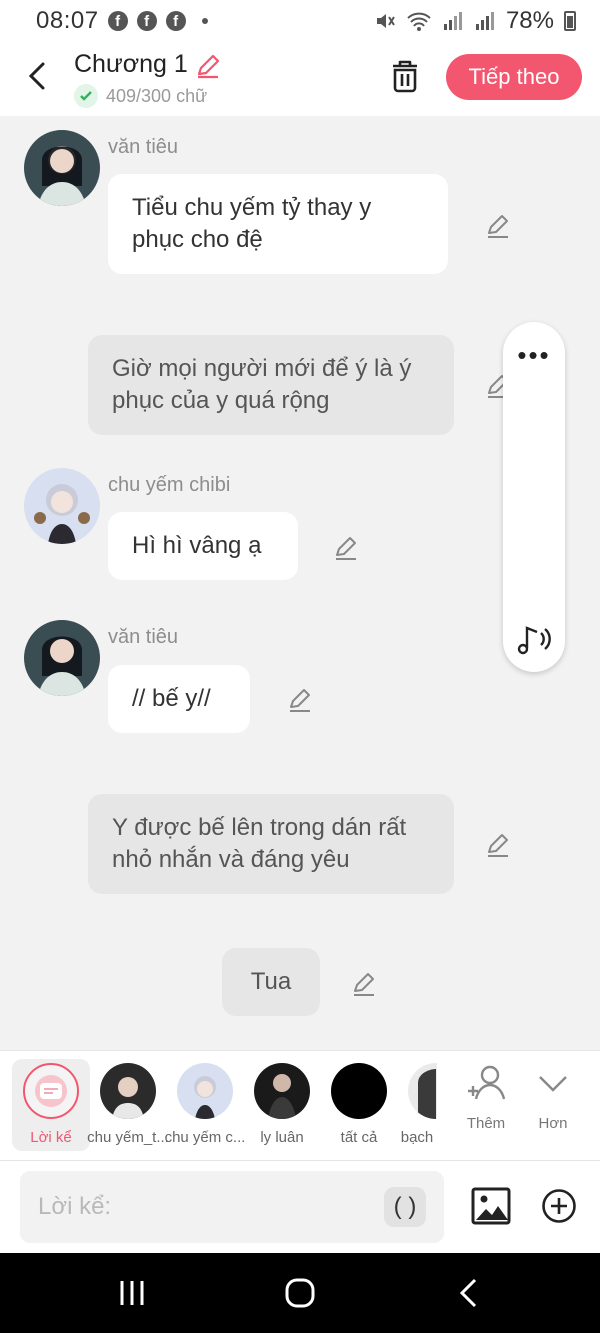  What do you see at coordinates (570, 21) in the screenshot?
I see `battery-icon` at bounding box center [570, 21].